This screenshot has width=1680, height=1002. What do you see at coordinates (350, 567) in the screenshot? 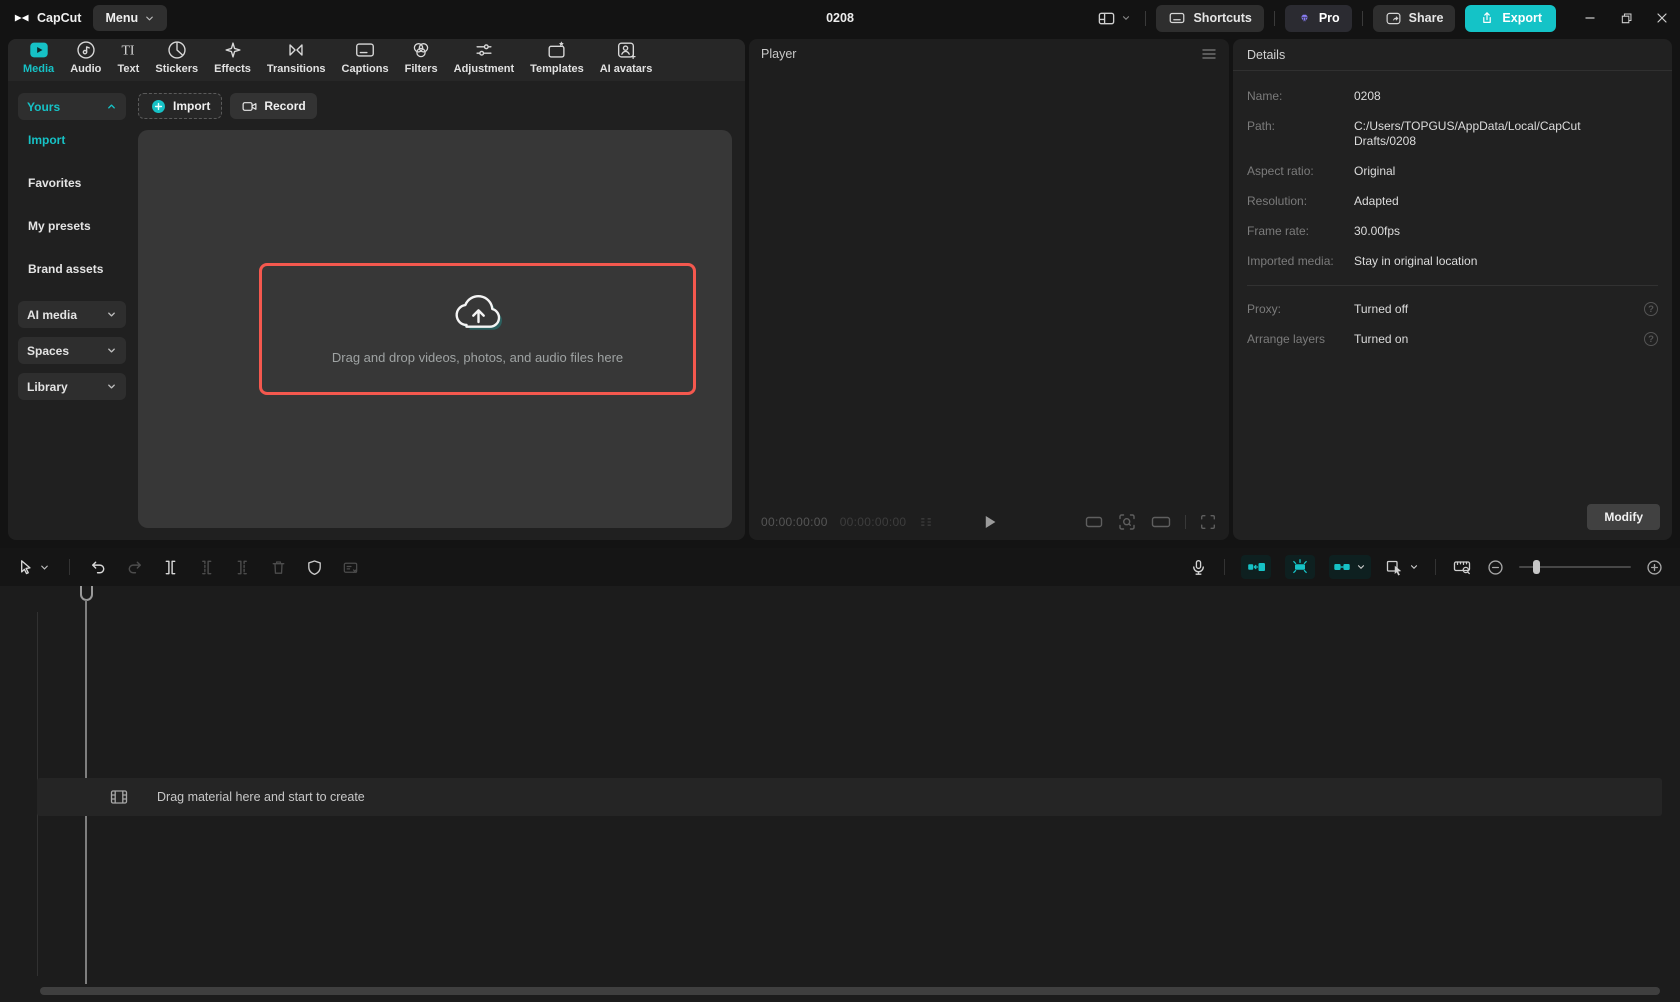
I see `delete-caption-button` at bounding box center [350, 567].